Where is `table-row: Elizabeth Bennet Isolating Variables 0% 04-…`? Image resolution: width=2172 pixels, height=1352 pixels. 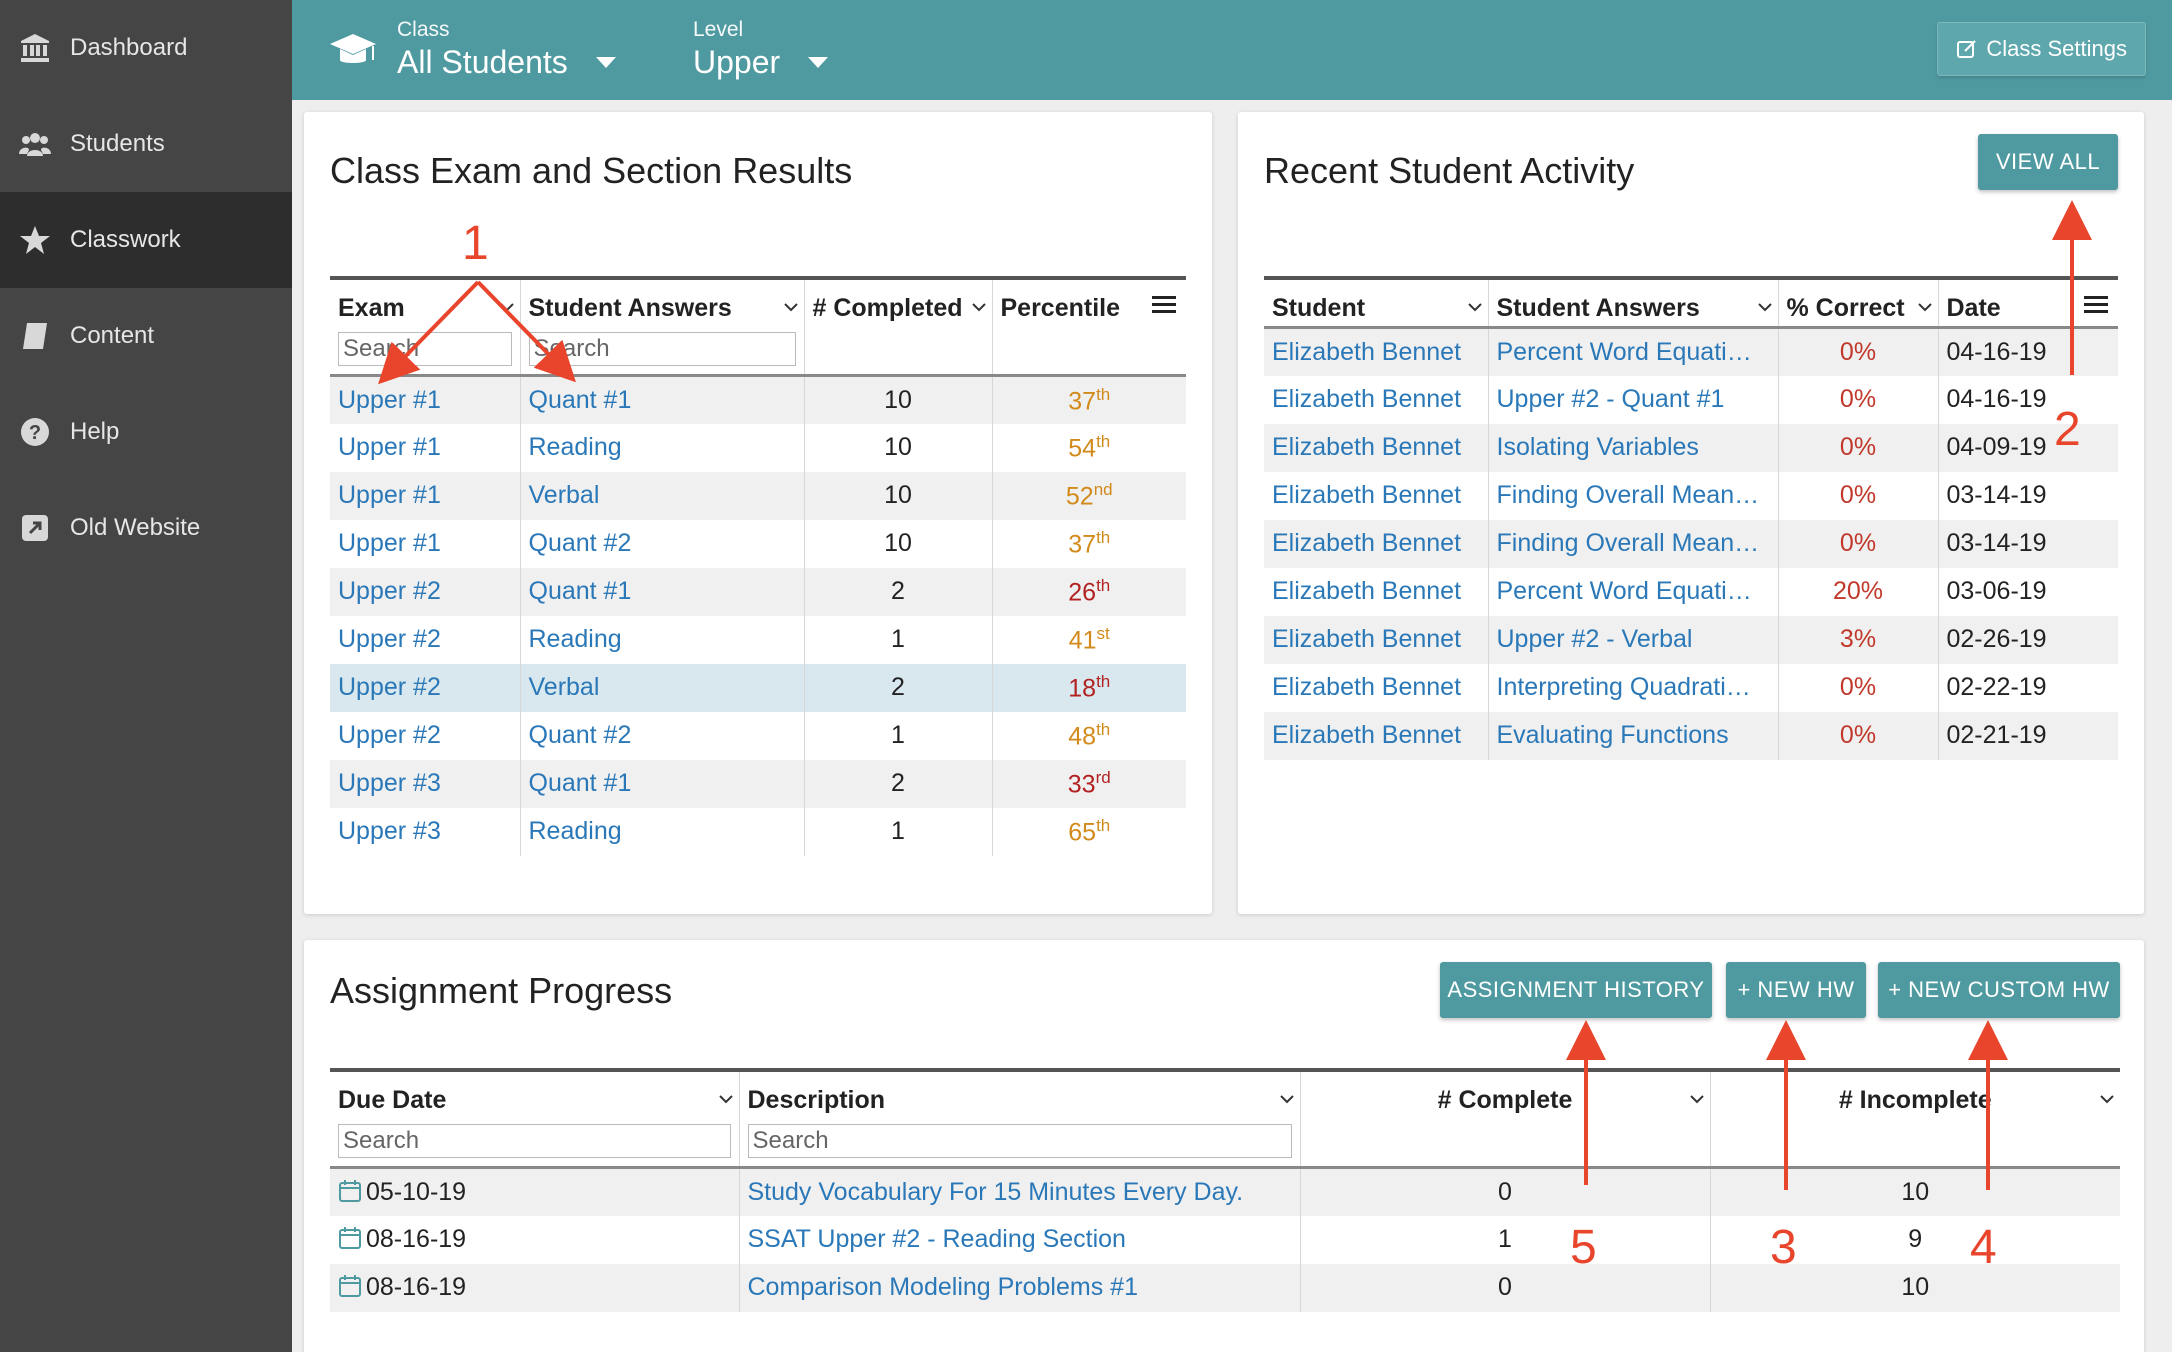
table-row: Elizabeth Bennet Isolating Variables 0% 04-… is located at coordinates (1691, 447).